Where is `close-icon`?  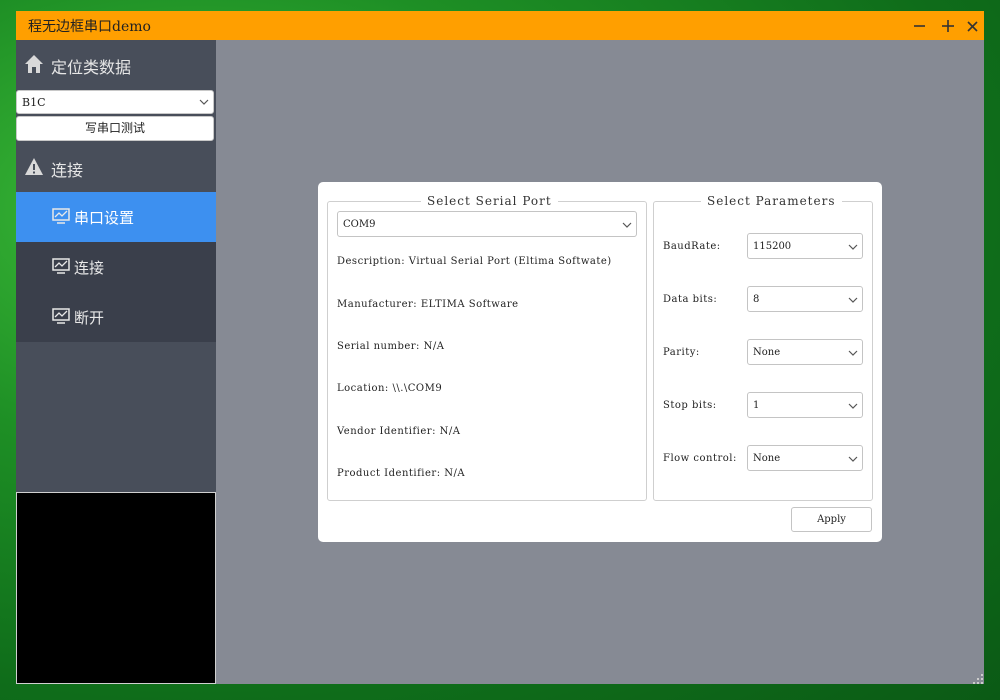 close-icon is located at coordinates (972, 26).